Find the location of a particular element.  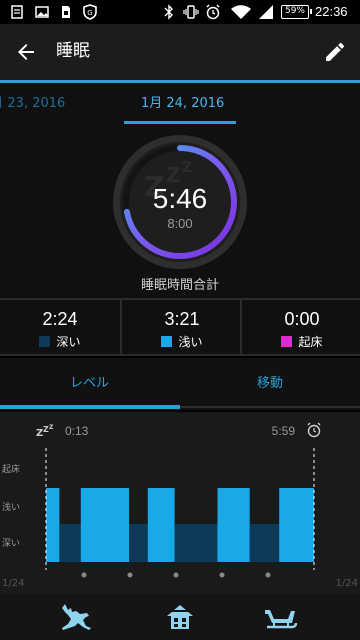

nav-sleep is located at coordinates (280, 617).